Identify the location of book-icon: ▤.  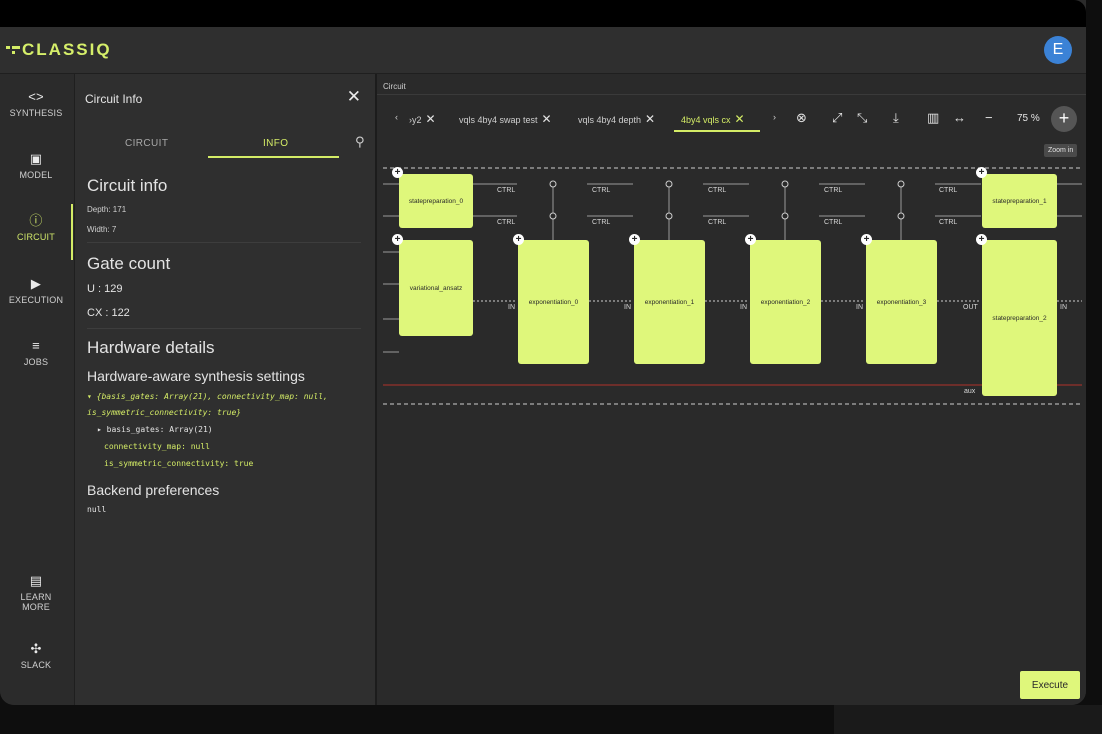
(36, 580).